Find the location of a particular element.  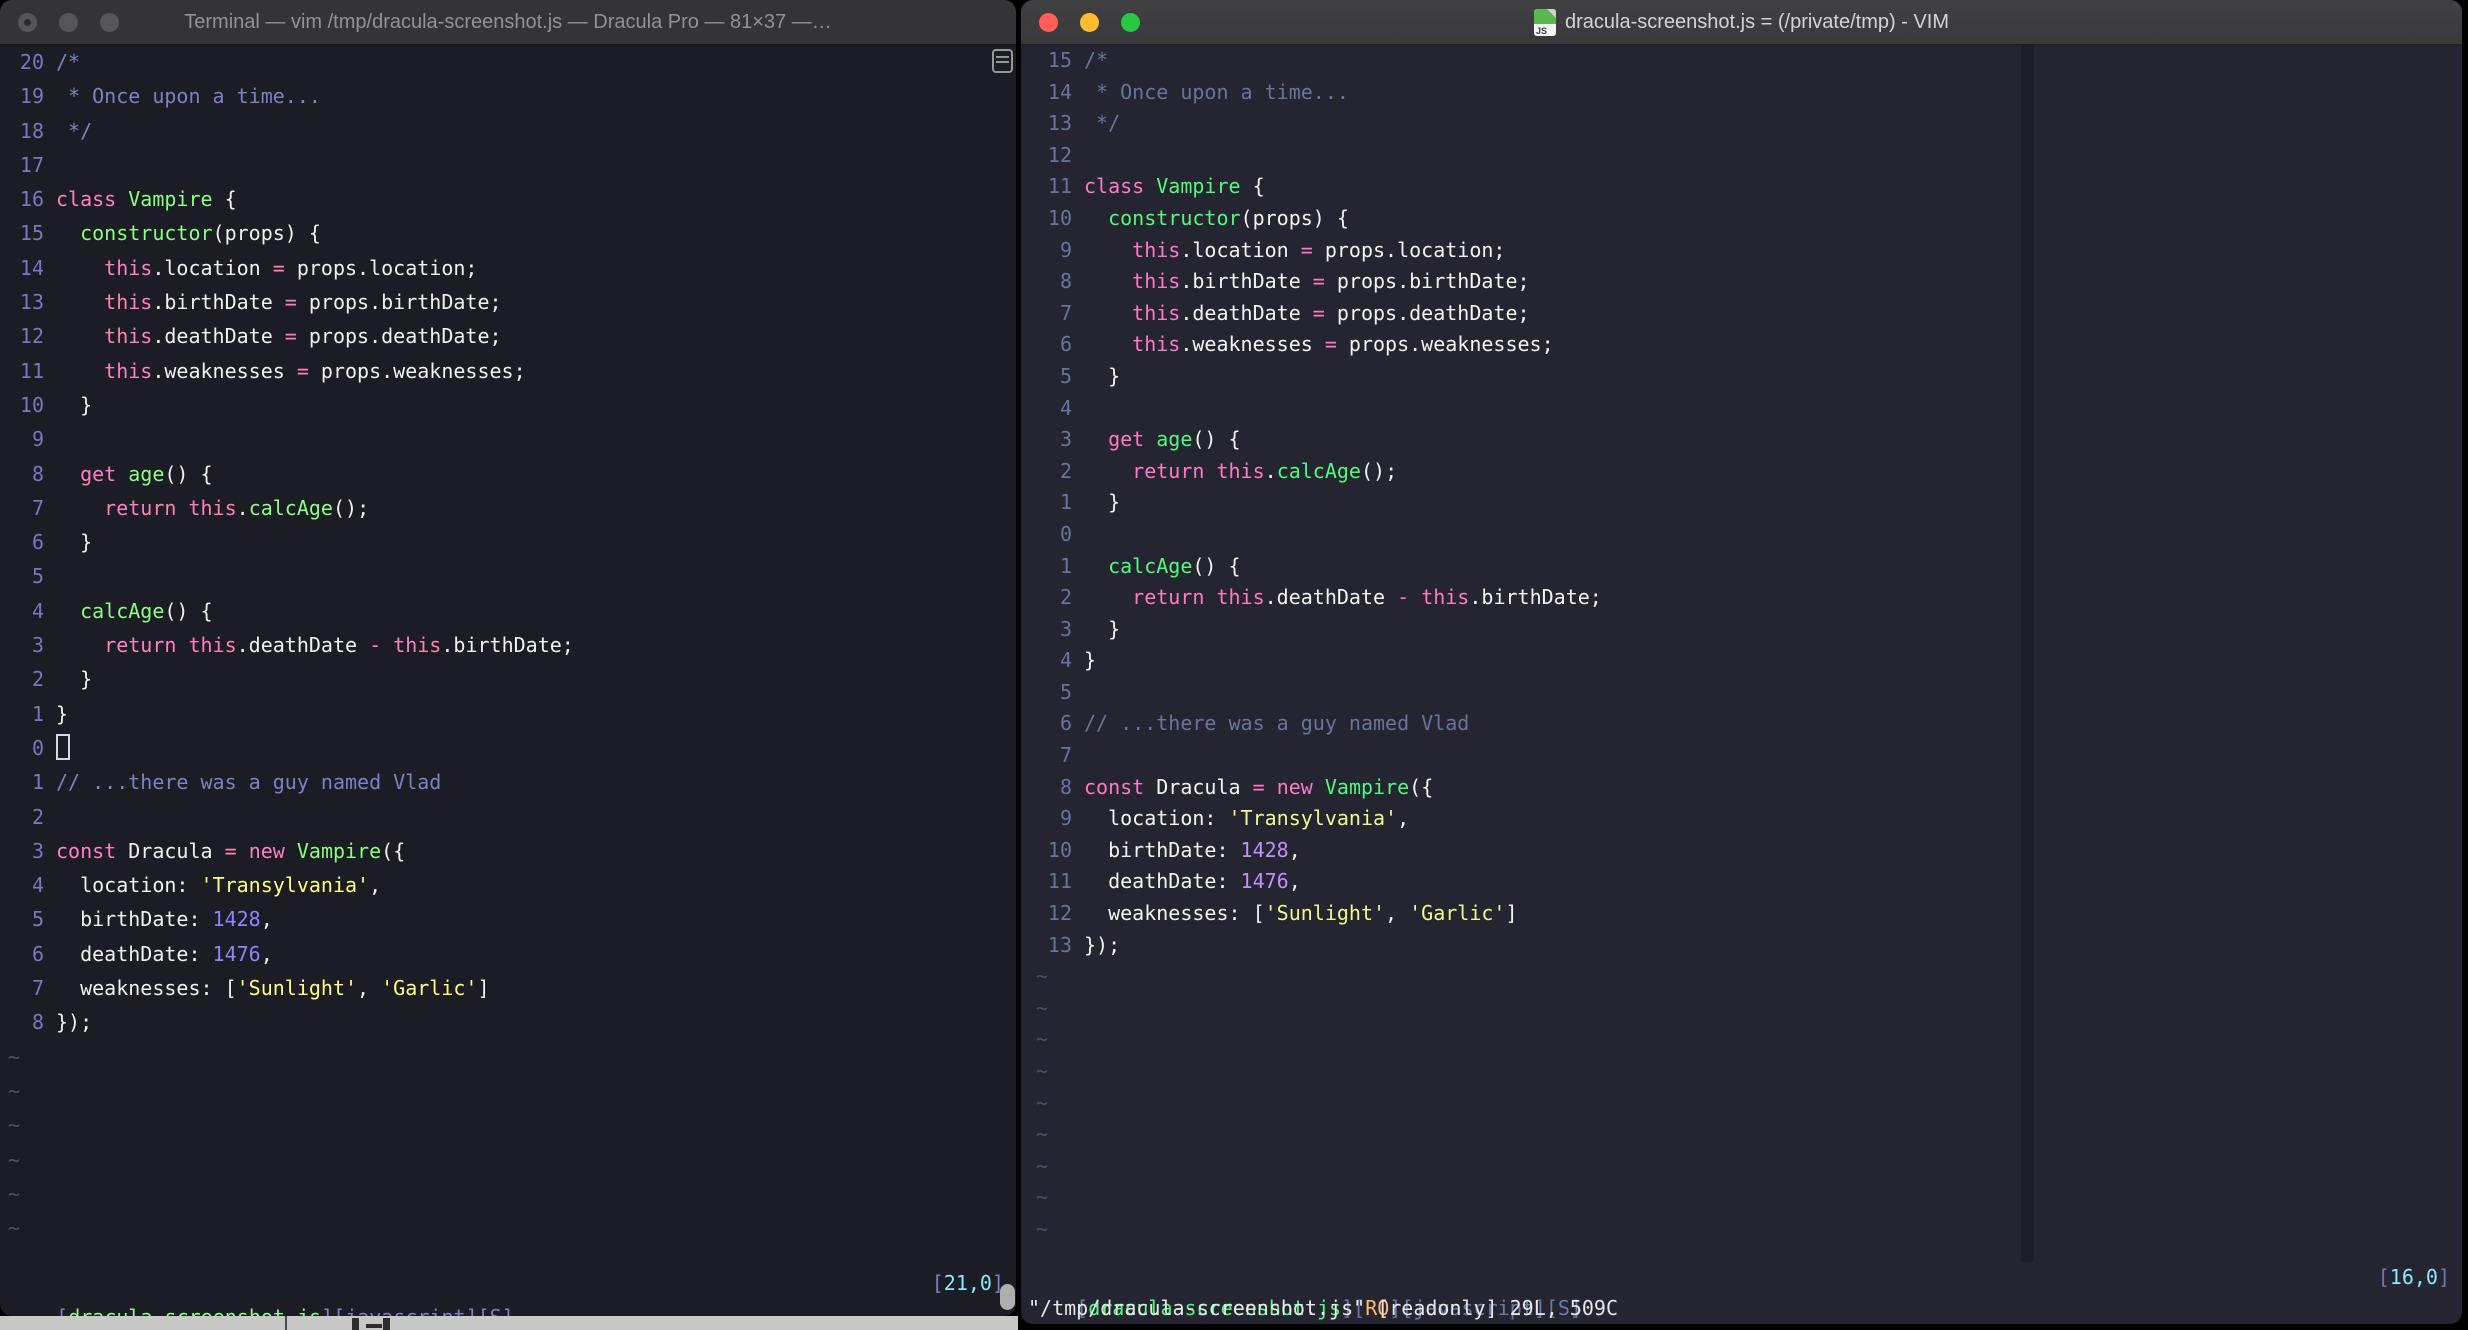

document-proxy-icon: JS is located at coordinates (1544, 22).